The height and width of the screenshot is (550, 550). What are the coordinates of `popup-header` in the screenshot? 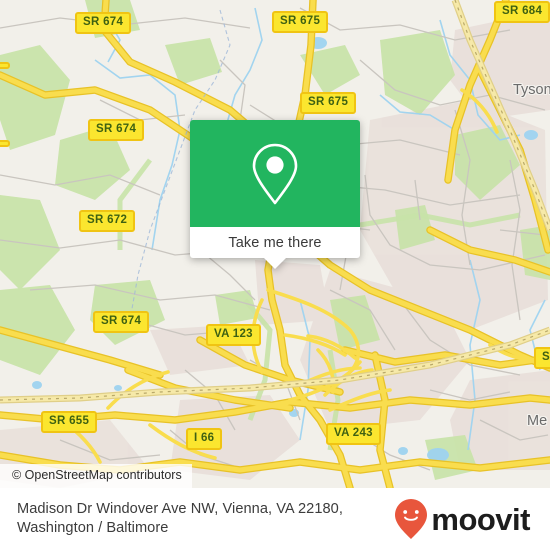 It's located at (275, 173).